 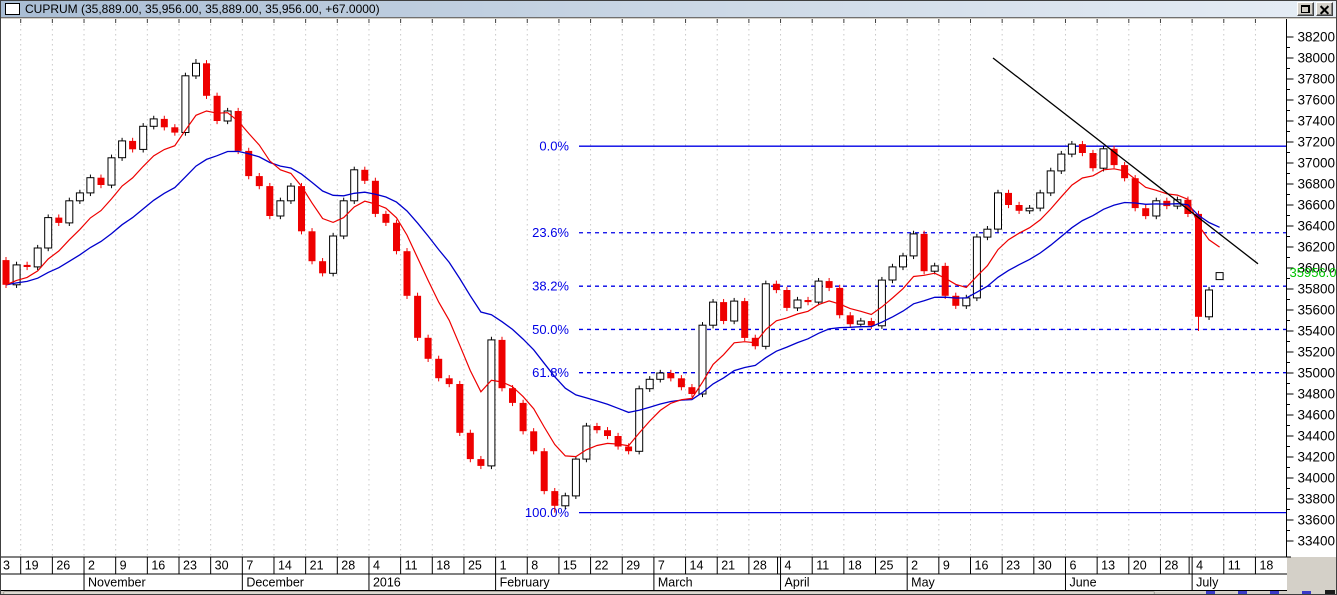 What do you see at coordinates (12, 9) in the screenshot?
I see `chart-document-icon` at bounding box center [12, 9].